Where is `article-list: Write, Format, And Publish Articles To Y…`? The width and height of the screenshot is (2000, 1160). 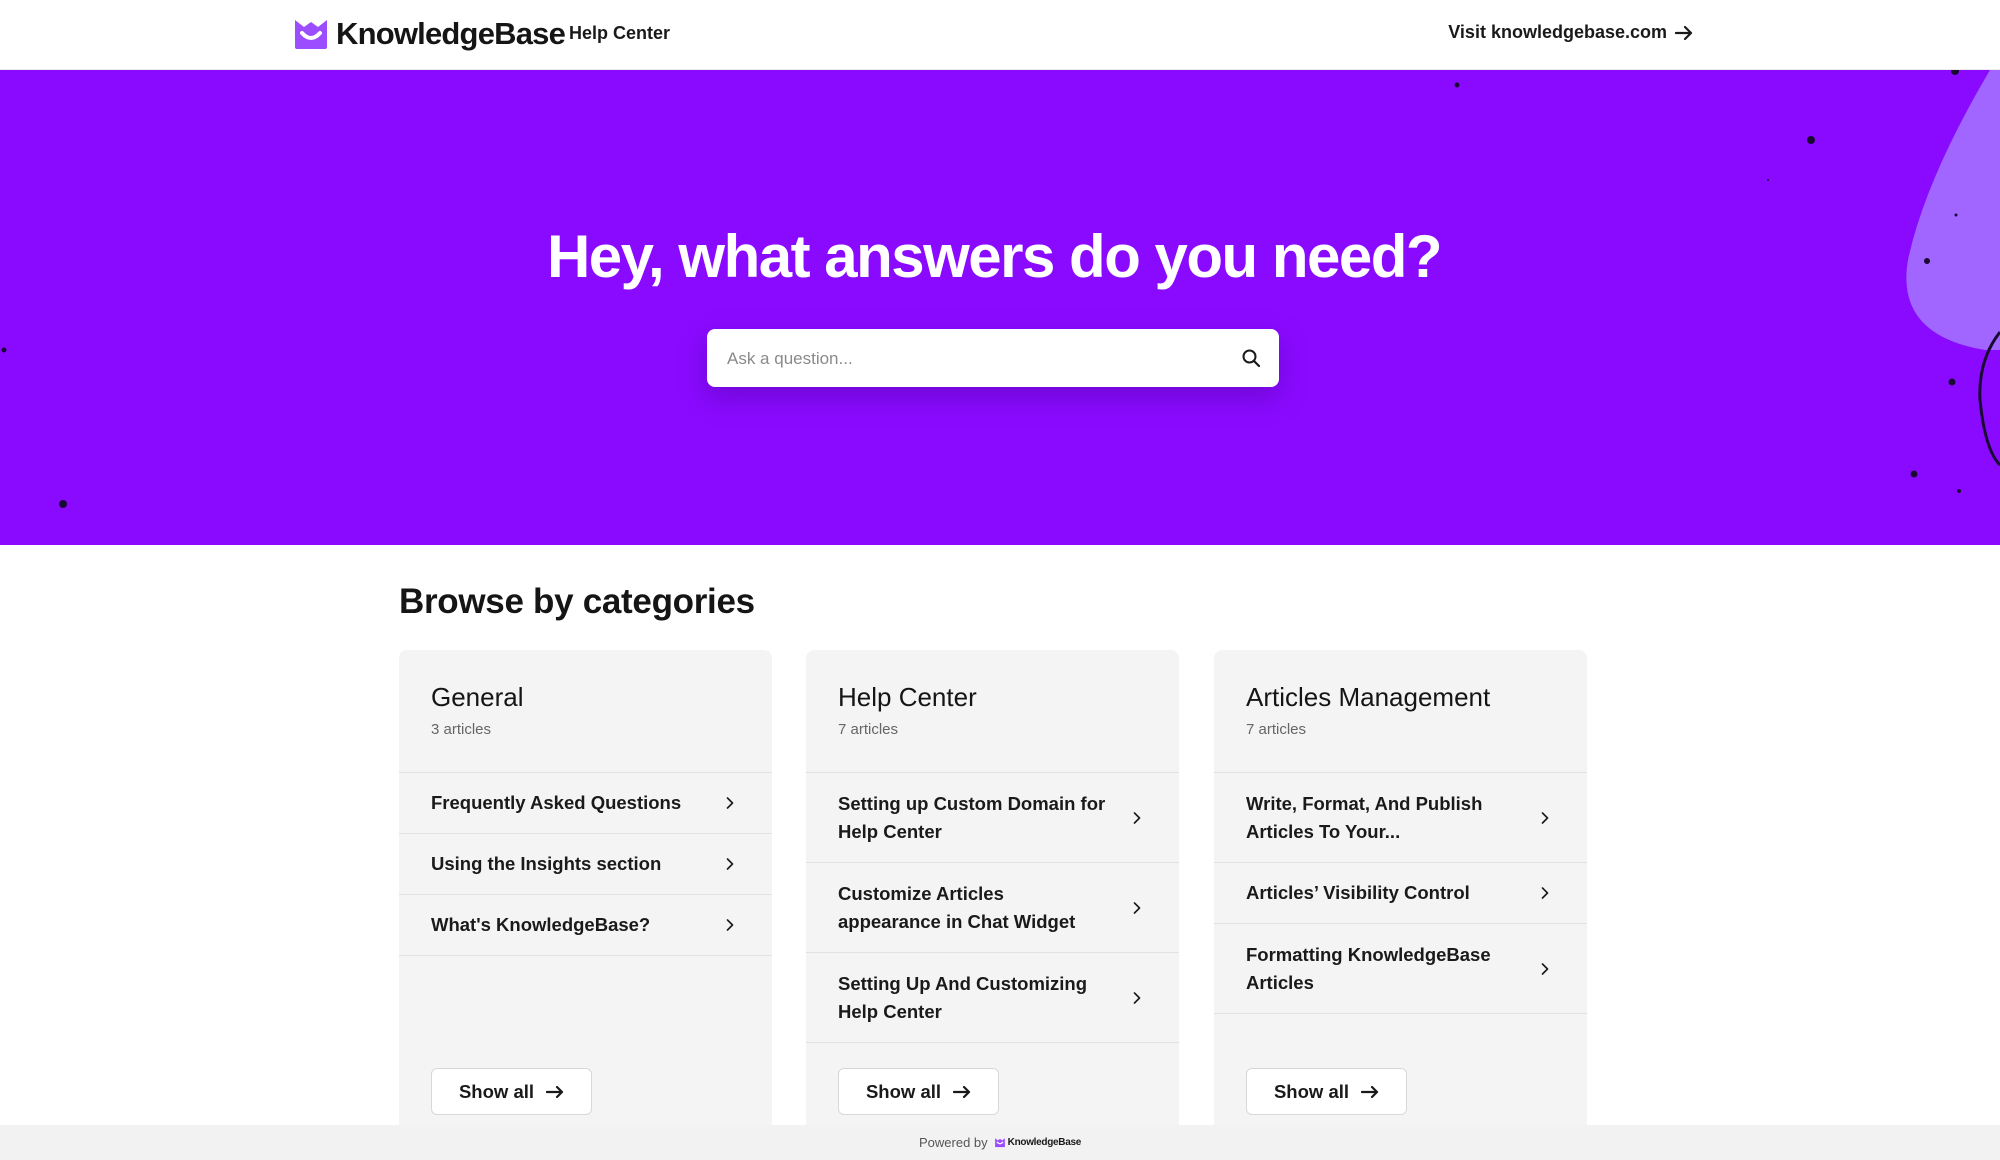 article-list: Write, Format, And Publish Articles To Y… is located at coordinates (1400, 893).